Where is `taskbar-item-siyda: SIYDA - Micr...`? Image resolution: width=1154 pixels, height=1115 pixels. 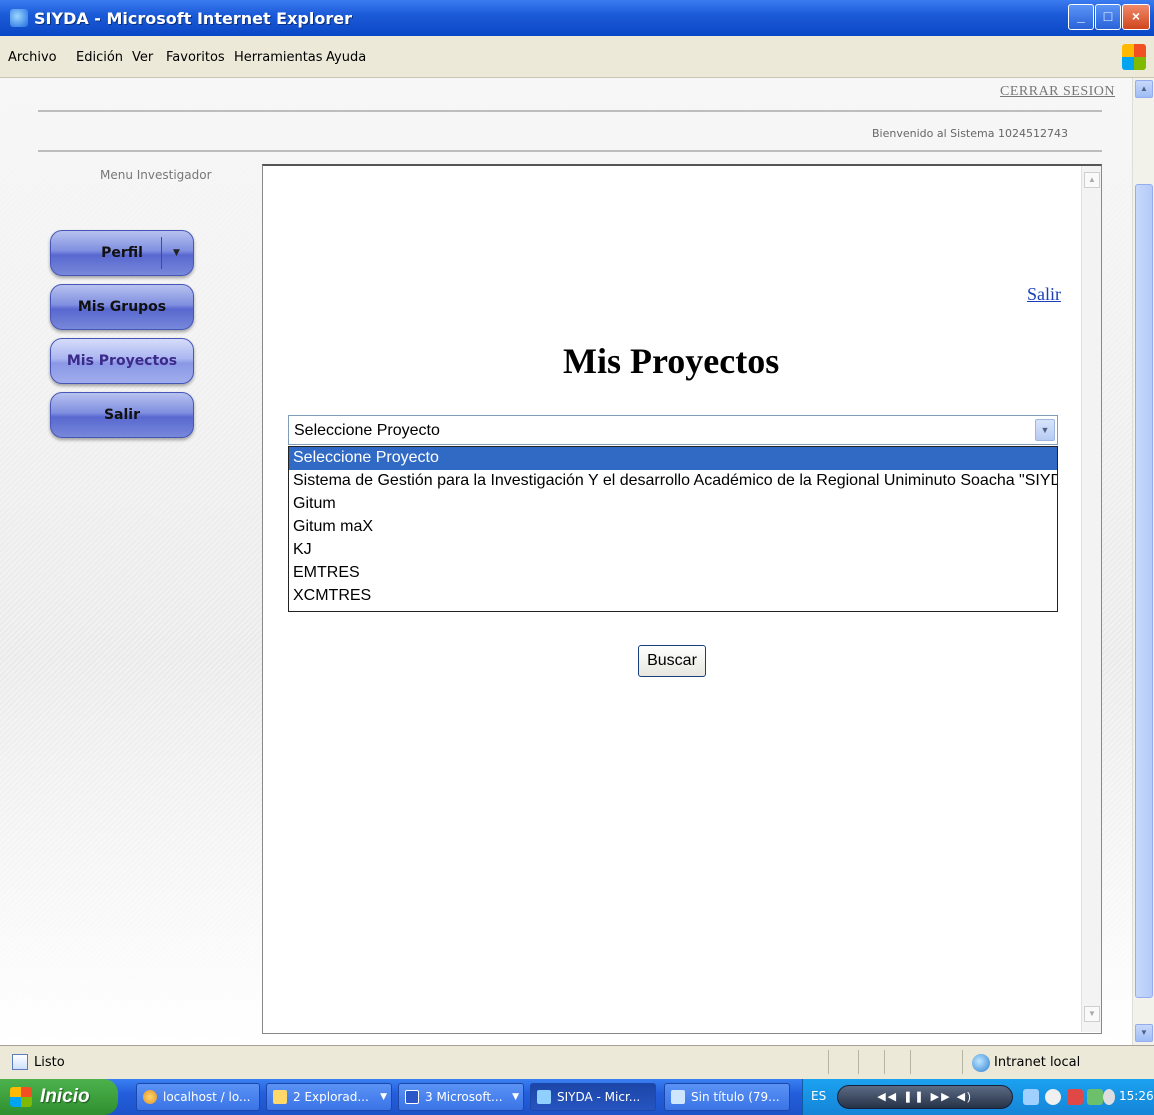 taskbar-item-siyda: SIYDA - Micr... is located at coordinates (593, 1097).